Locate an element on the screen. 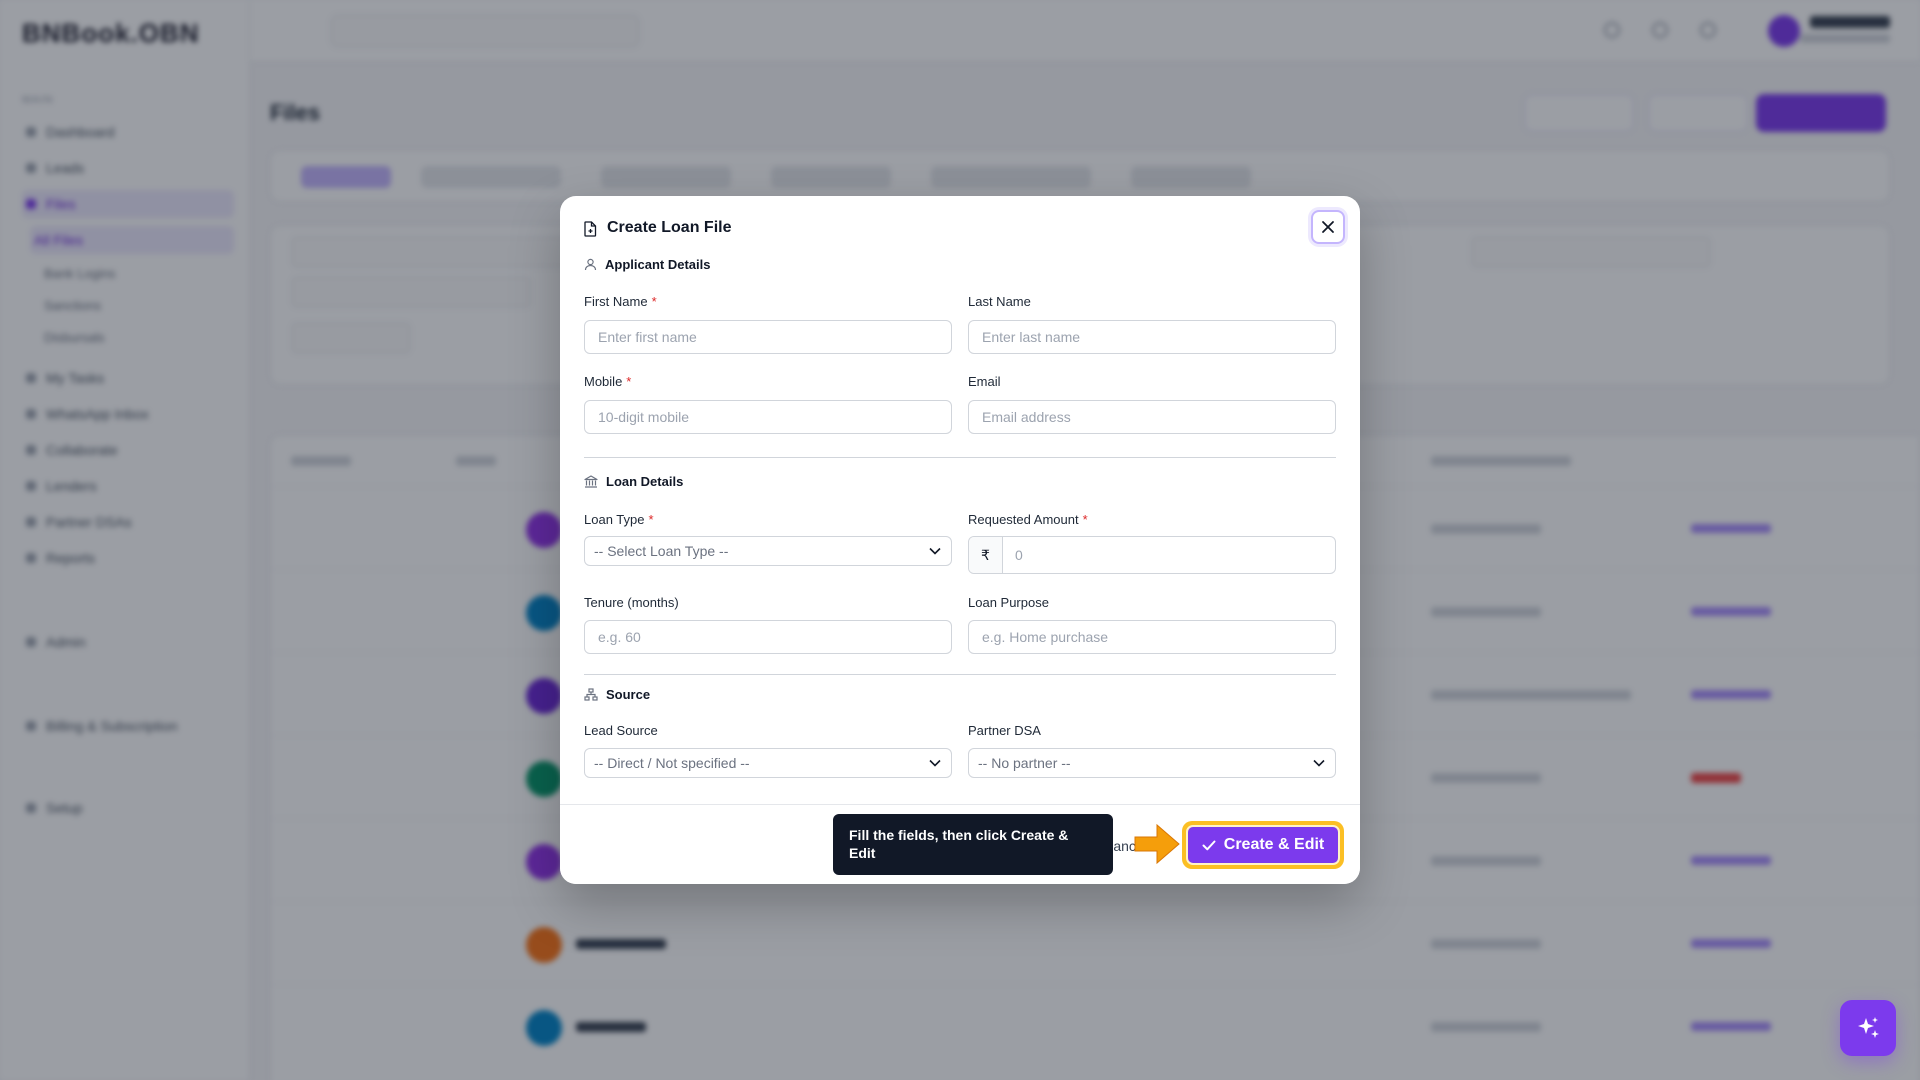 This screenshot has height=1080, width=1920. section-applicant: Applicant Details is located at coordinates (647, 264).